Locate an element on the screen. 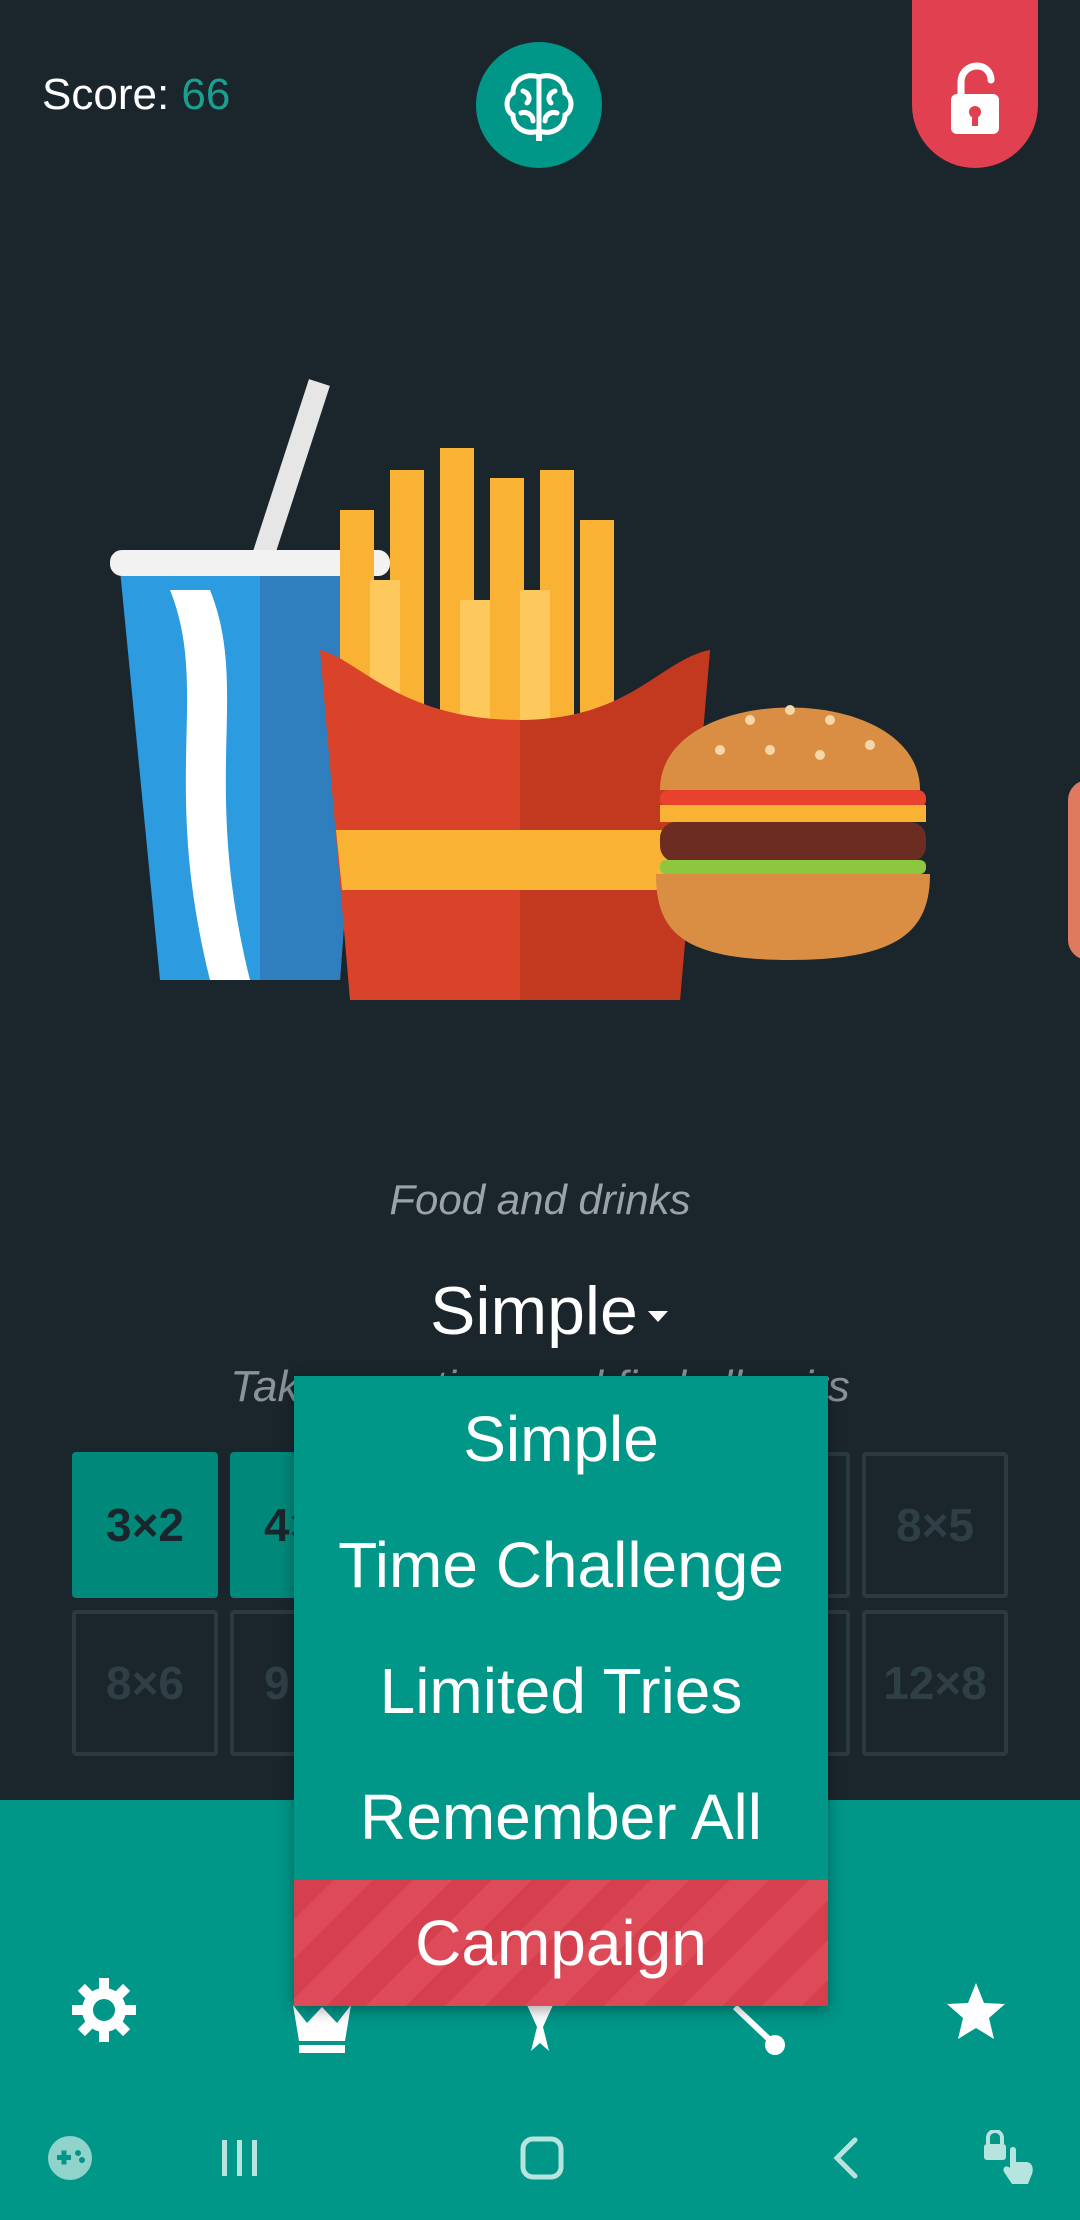 Image resolution: width=1080 pixels, height=2220 pixels. score-value: 66 is located at coordinates (206, 94).